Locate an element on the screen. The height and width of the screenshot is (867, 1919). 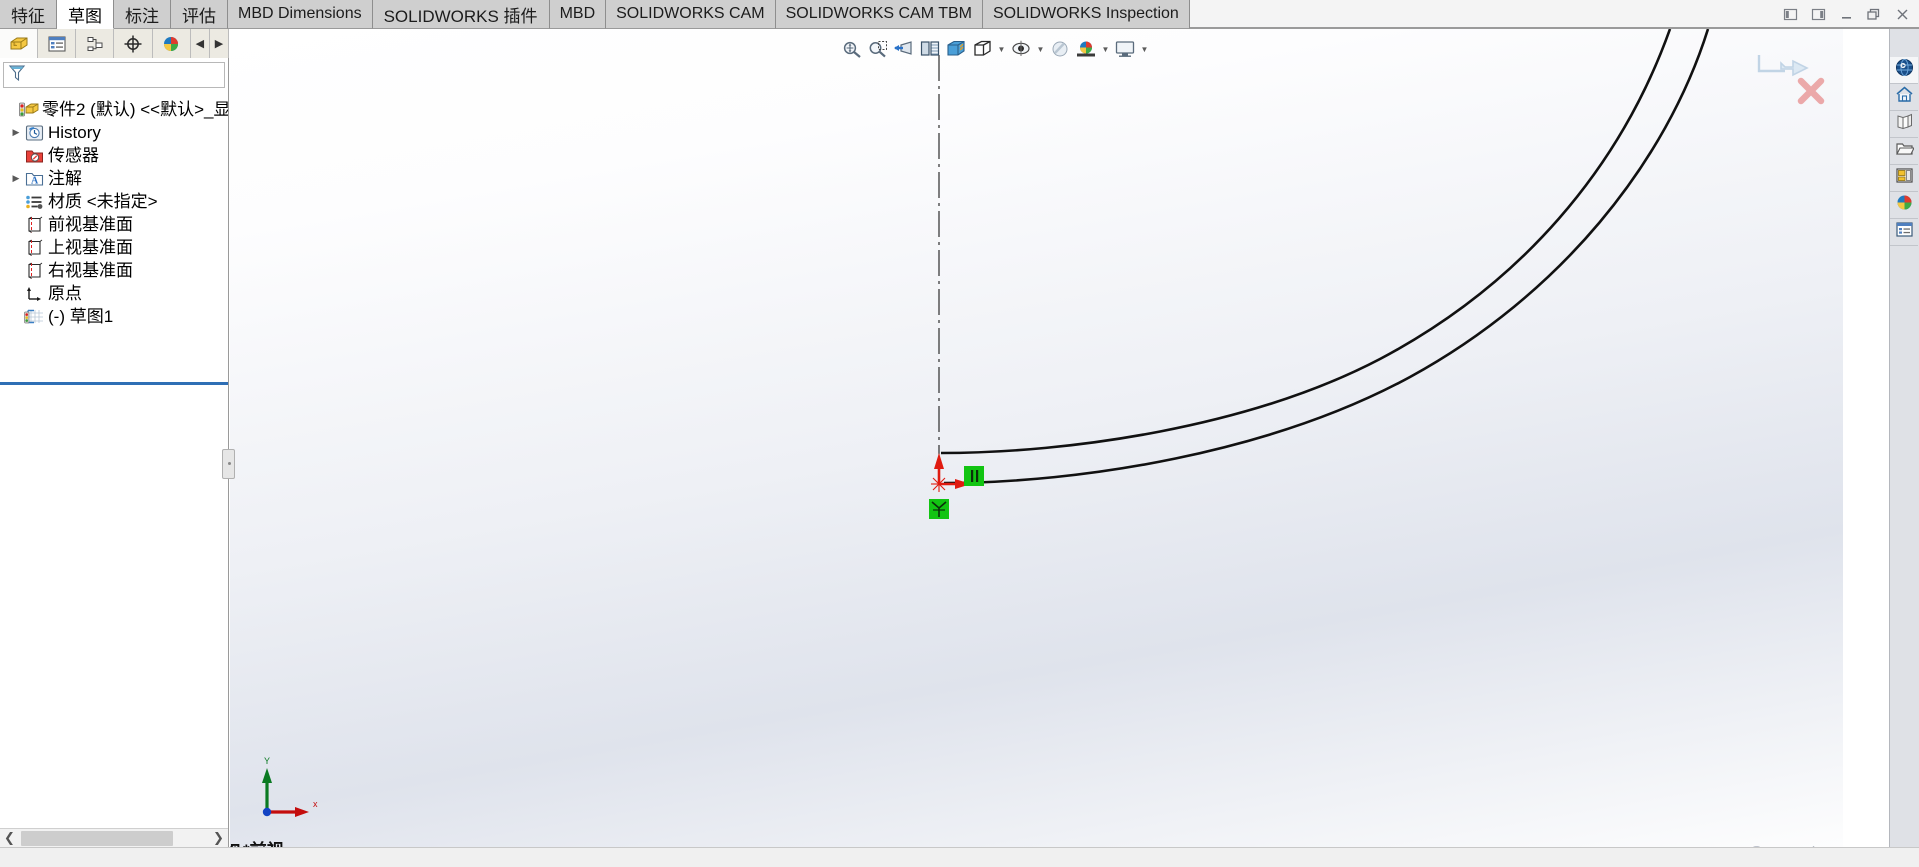
triad-x-label: x is located at coordinates (315, 804).